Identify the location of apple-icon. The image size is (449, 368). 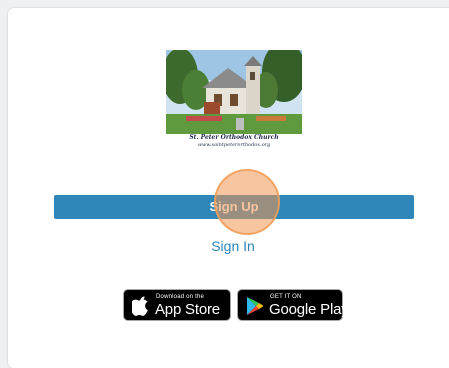
(140, 306).